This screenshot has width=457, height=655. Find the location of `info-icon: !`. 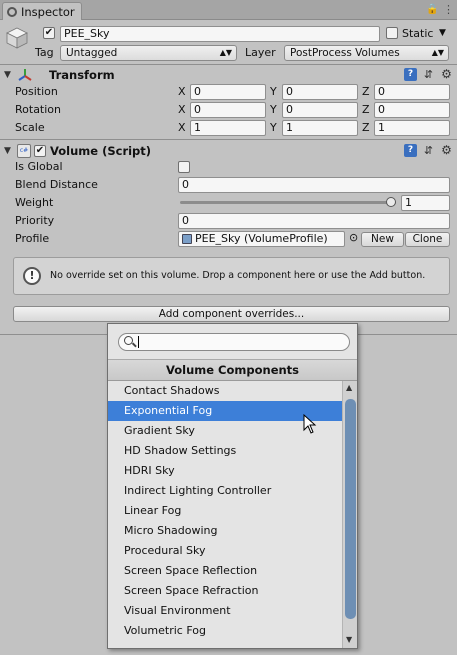

info-icon: ! is located at coordinates (32, 276).